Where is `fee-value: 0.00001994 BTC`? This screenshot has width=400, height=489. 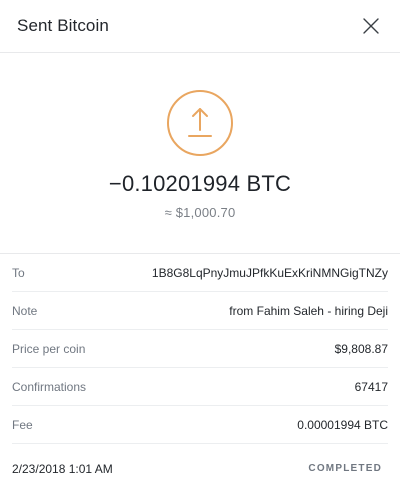
fee-value: 0.00001994 BTC is located at coordinates (342, 424).